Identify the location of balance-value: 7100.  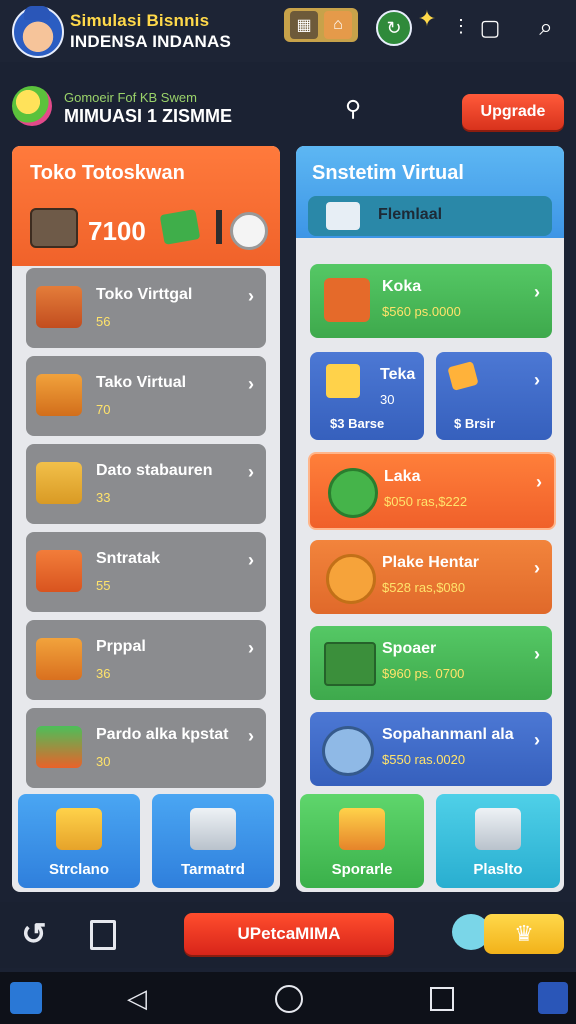
(117, 231).